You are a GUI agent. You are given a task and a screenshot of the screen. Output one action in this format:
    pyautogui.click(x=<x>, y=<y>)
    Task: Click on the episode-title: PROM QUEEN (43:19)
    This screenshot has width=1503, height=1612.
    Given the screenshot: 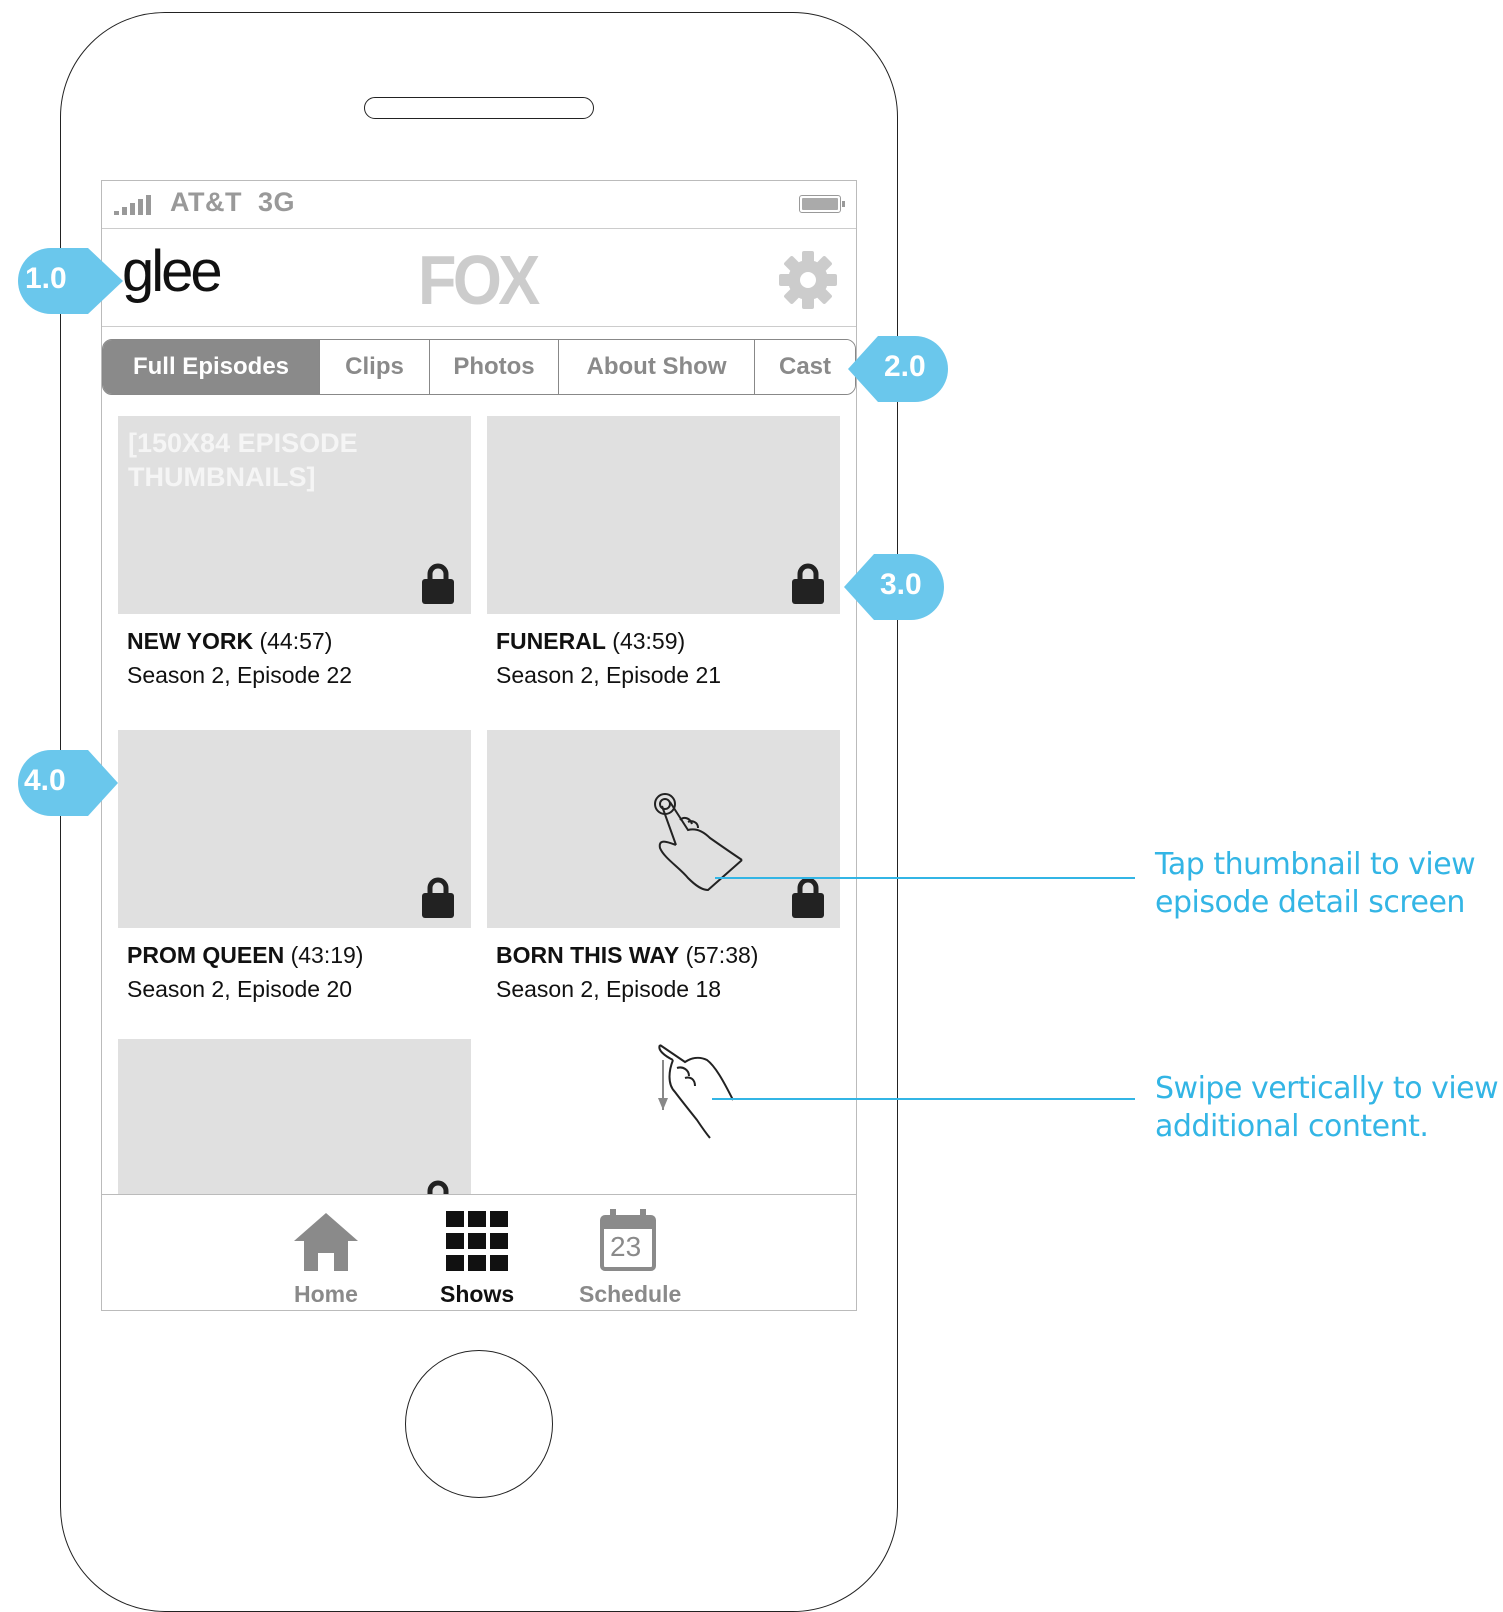 What is the action you would take?
    pyautogui.click(x=245, y=955)
    